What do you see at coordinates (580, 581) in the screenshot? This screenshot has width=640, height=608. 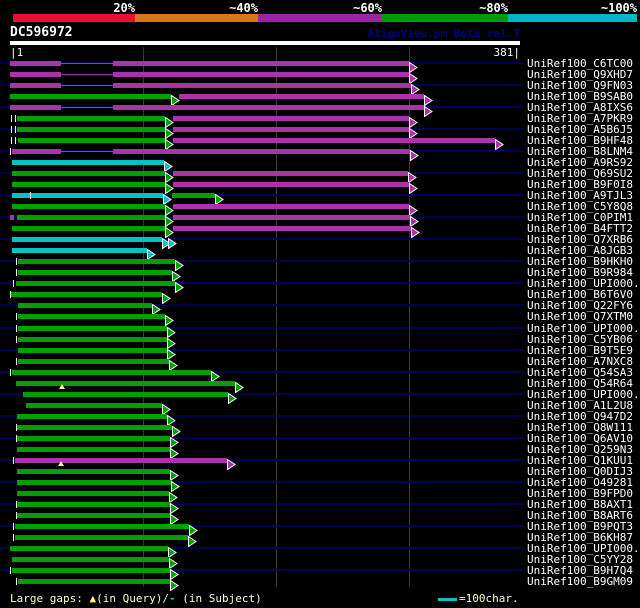 I see `row-label: UniRef100_B9GM09` at bounding box center [580, 581].